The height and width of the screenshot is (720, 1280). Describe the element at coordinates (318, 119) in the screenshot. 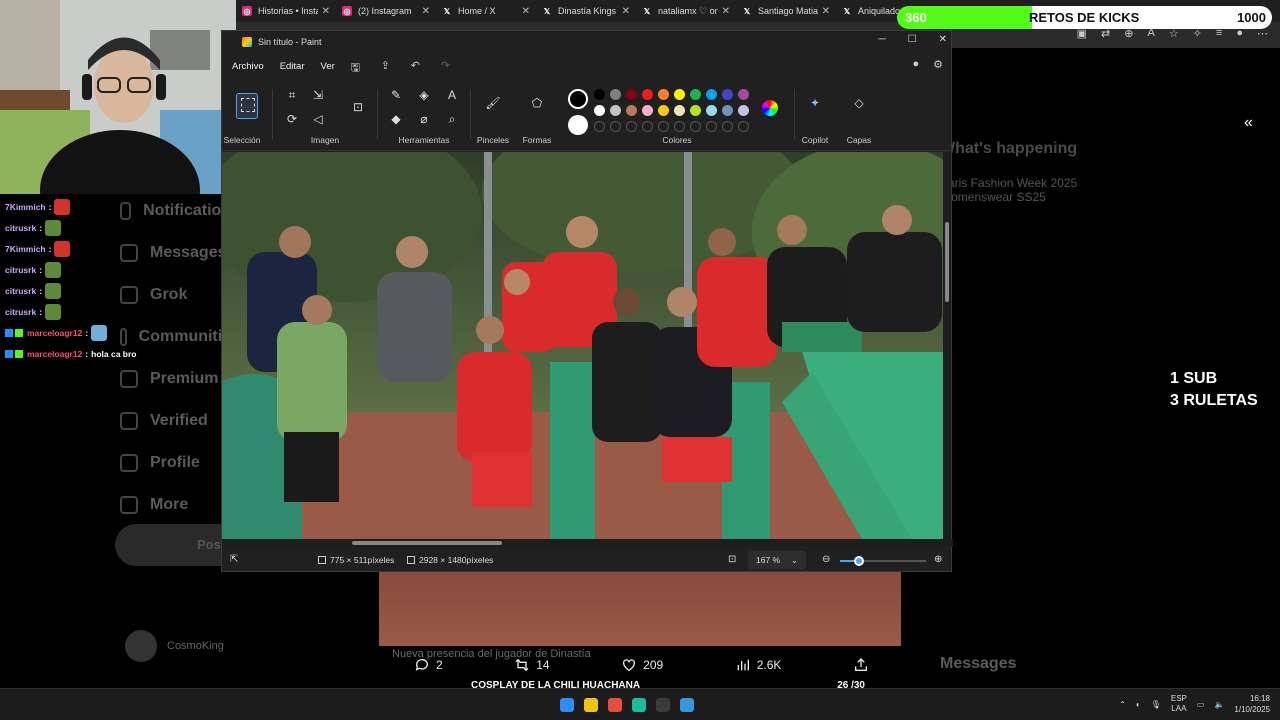

I see `flip-icon: ◁` at that location.